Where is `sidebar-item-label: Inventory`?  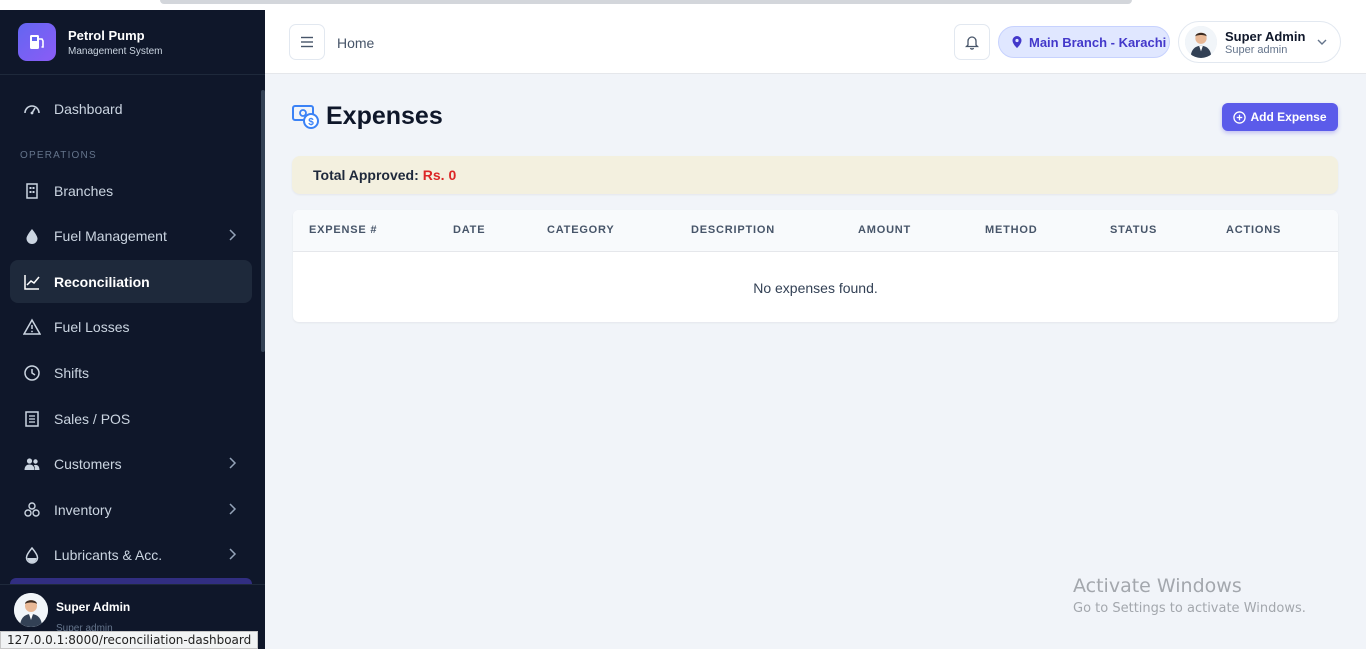 sidebar-item-label: Inventory is located at coordinates (83, 509).